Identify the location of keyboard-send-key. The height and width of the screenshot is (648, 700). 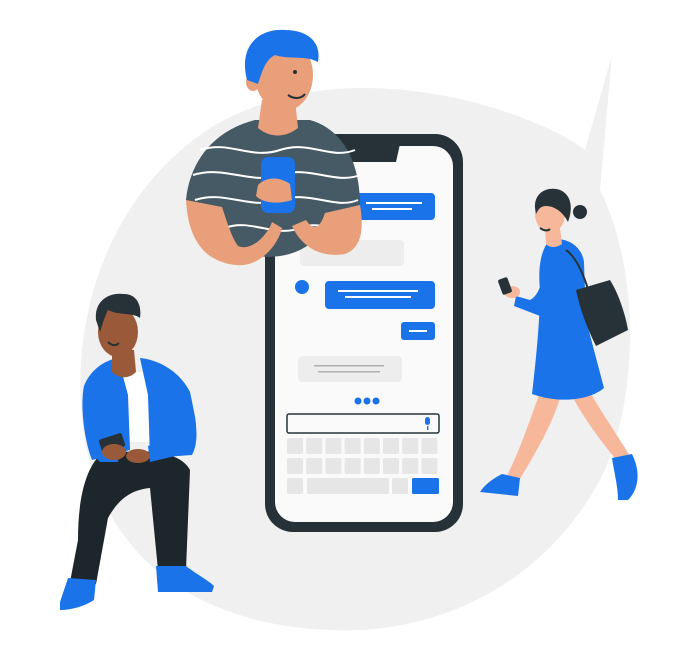
(425, 486).